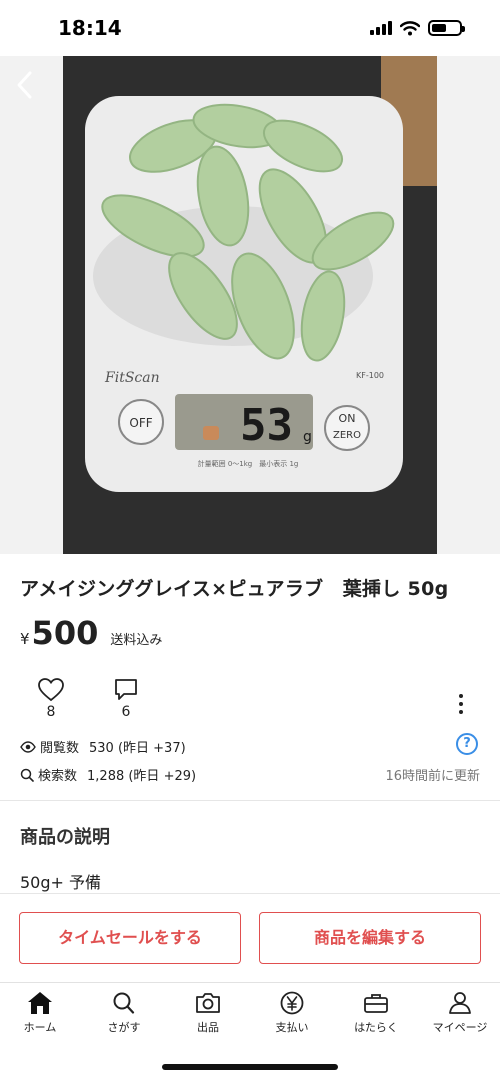 The image size is (500, 1080). What do you see at coordinates (40, 1027) in the screenshot?
I see `tab-label: ホーム` at bounding box center [40, 1027].